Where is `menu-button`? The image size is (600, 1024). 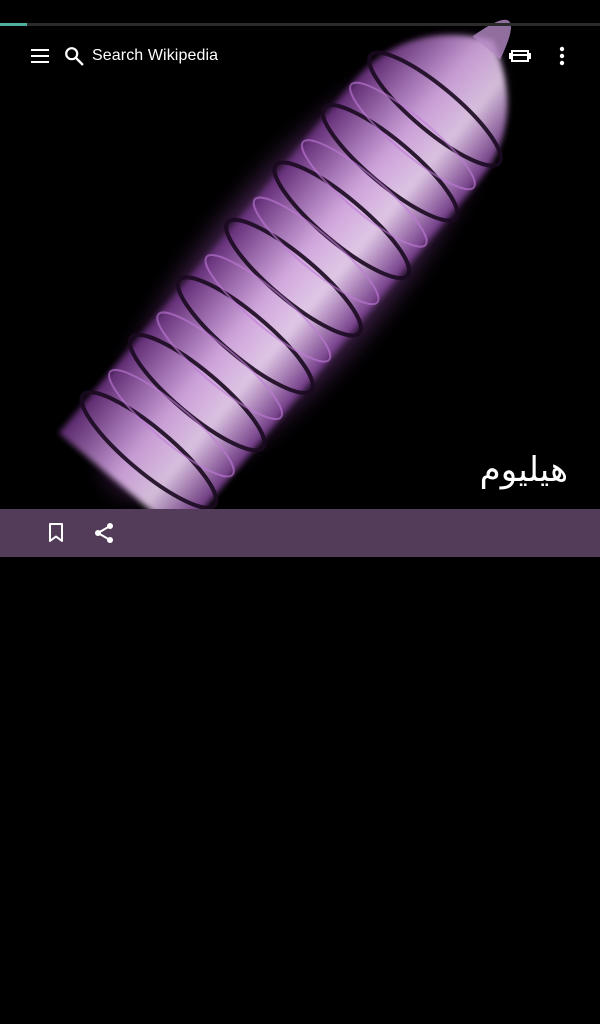 menu-button is located at coordinates (40, 56).